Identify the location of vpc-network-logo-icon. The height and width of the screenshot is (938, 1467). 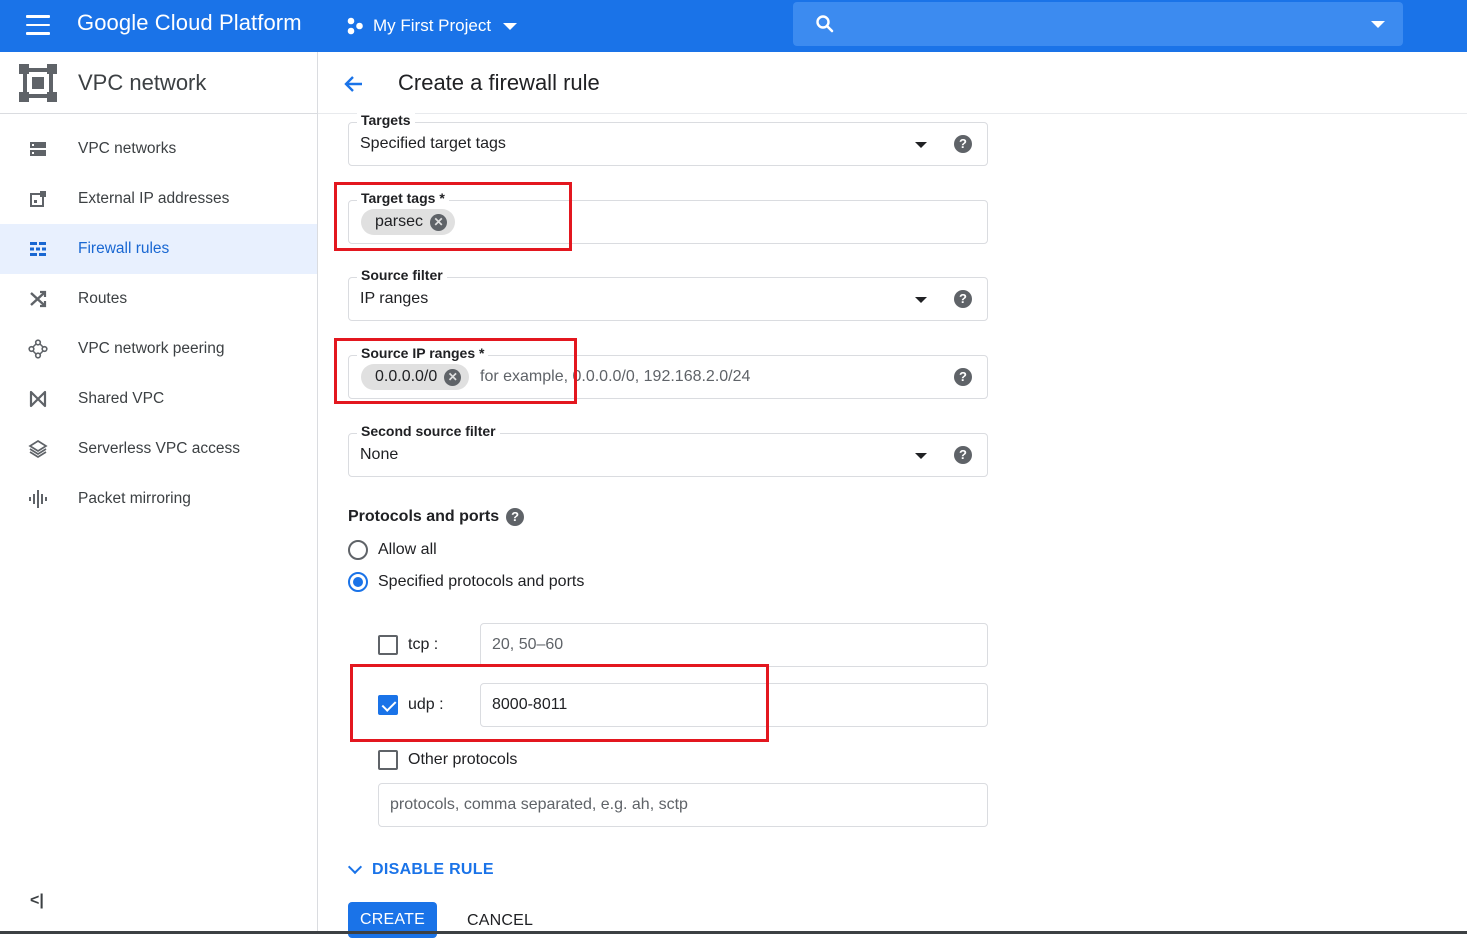
(38, 83).